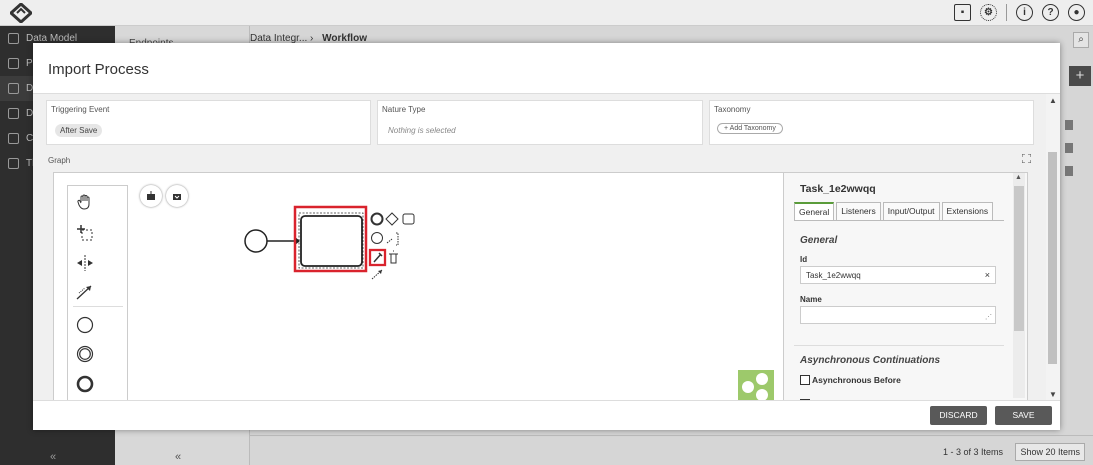 The image size is (1093, 465). I want to click on dialog-scrollbar: ▲ ▼, so click(1053, 247).